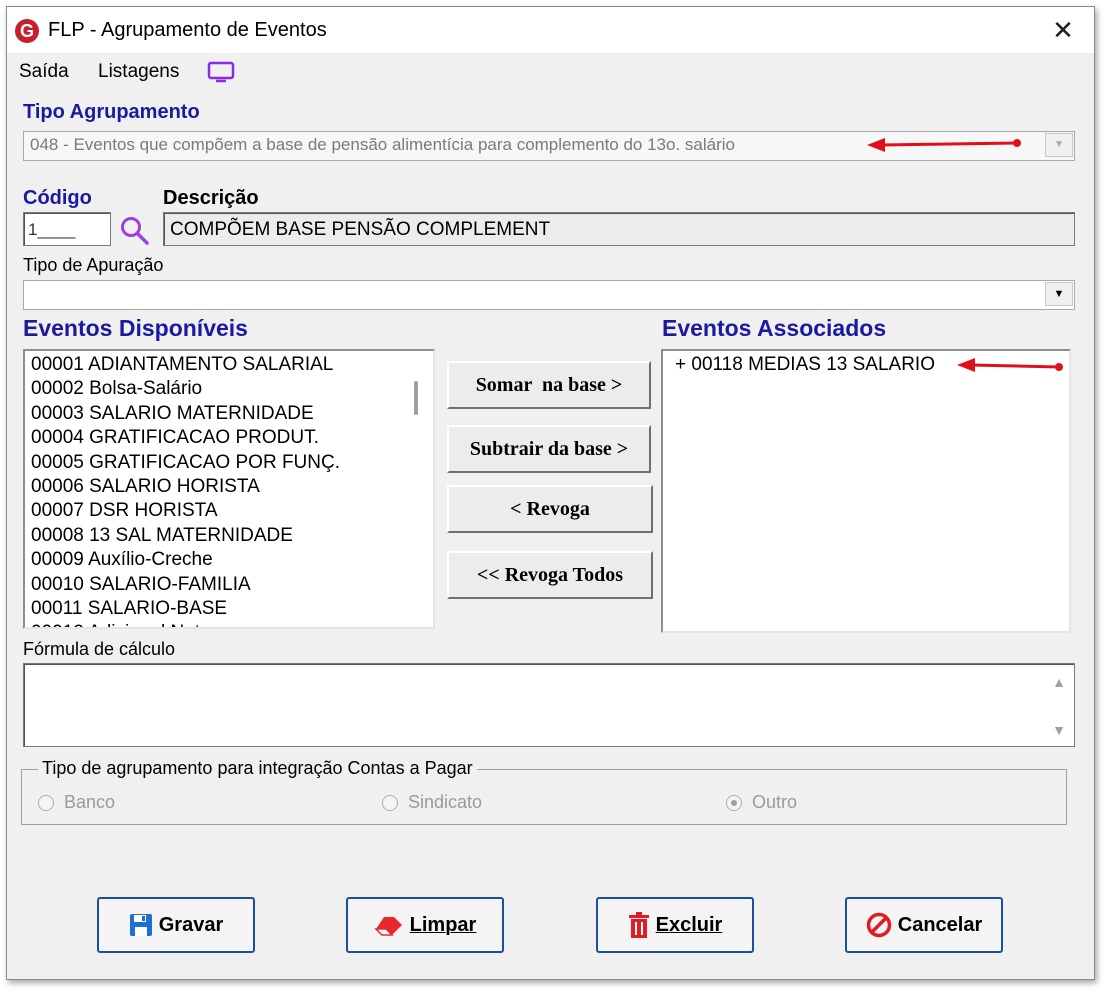 The height and width of the screenshot is (992, 1109). I want to click on list-item: 00010 SALARIO-FAMILIA, so click(229, 585).